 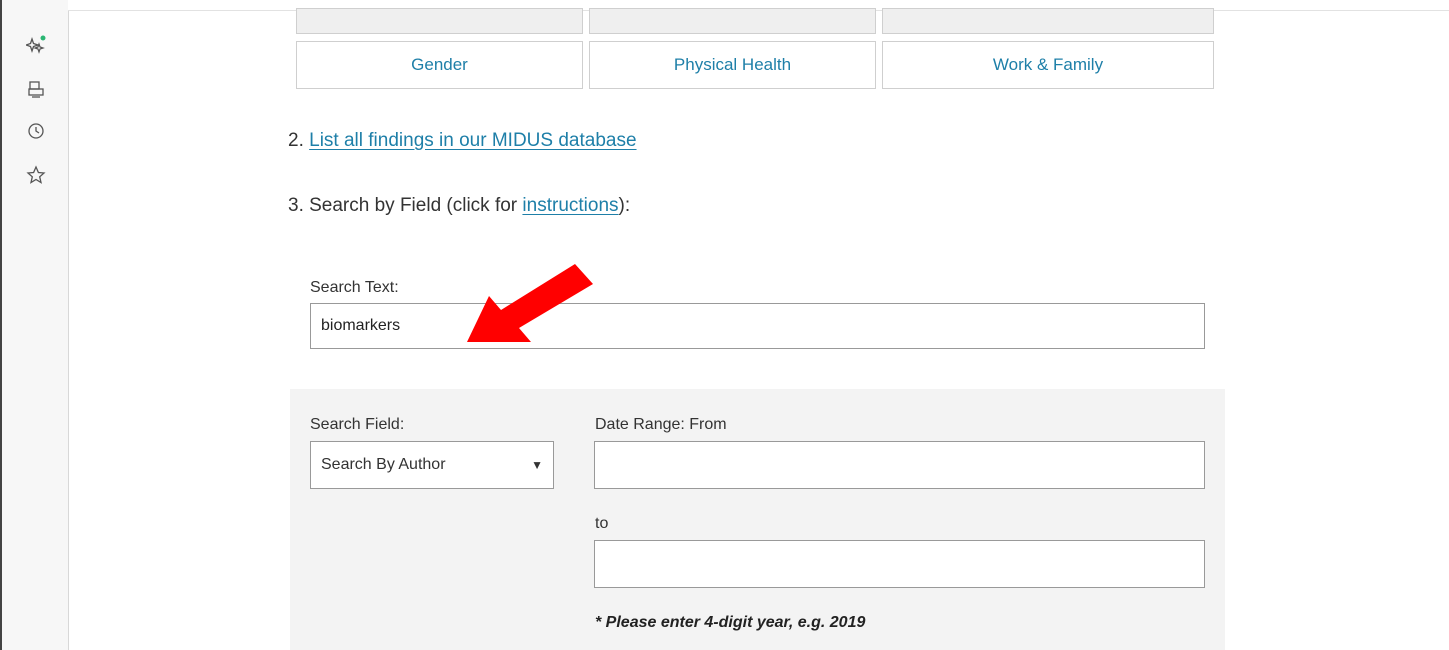 What do you see at coordinates (1, 325) in the screenshot?
I see `window-edge` at bounding box center [1, 325].